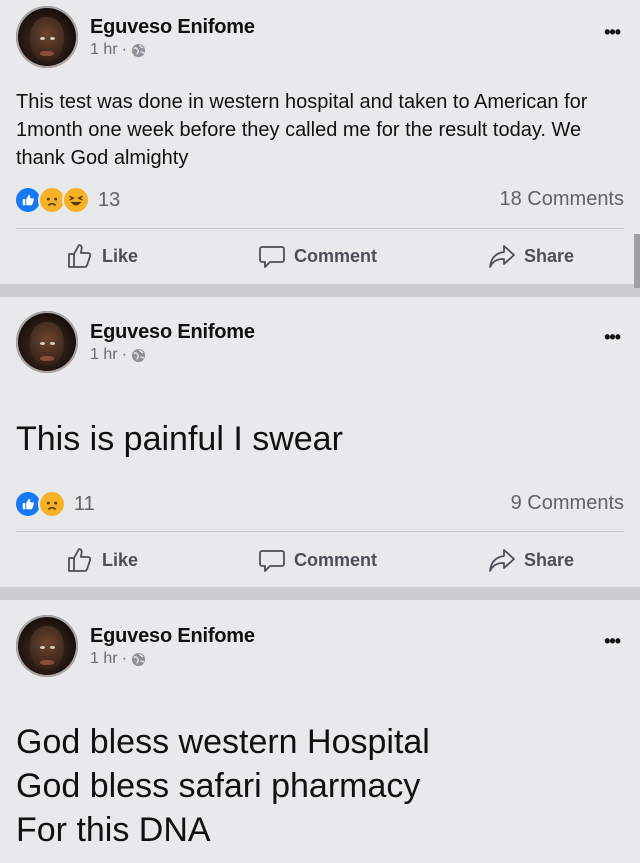 The width and height of the screenshot is (640, 863). I want to click on haha-reaction-icon, so click(76, 200).